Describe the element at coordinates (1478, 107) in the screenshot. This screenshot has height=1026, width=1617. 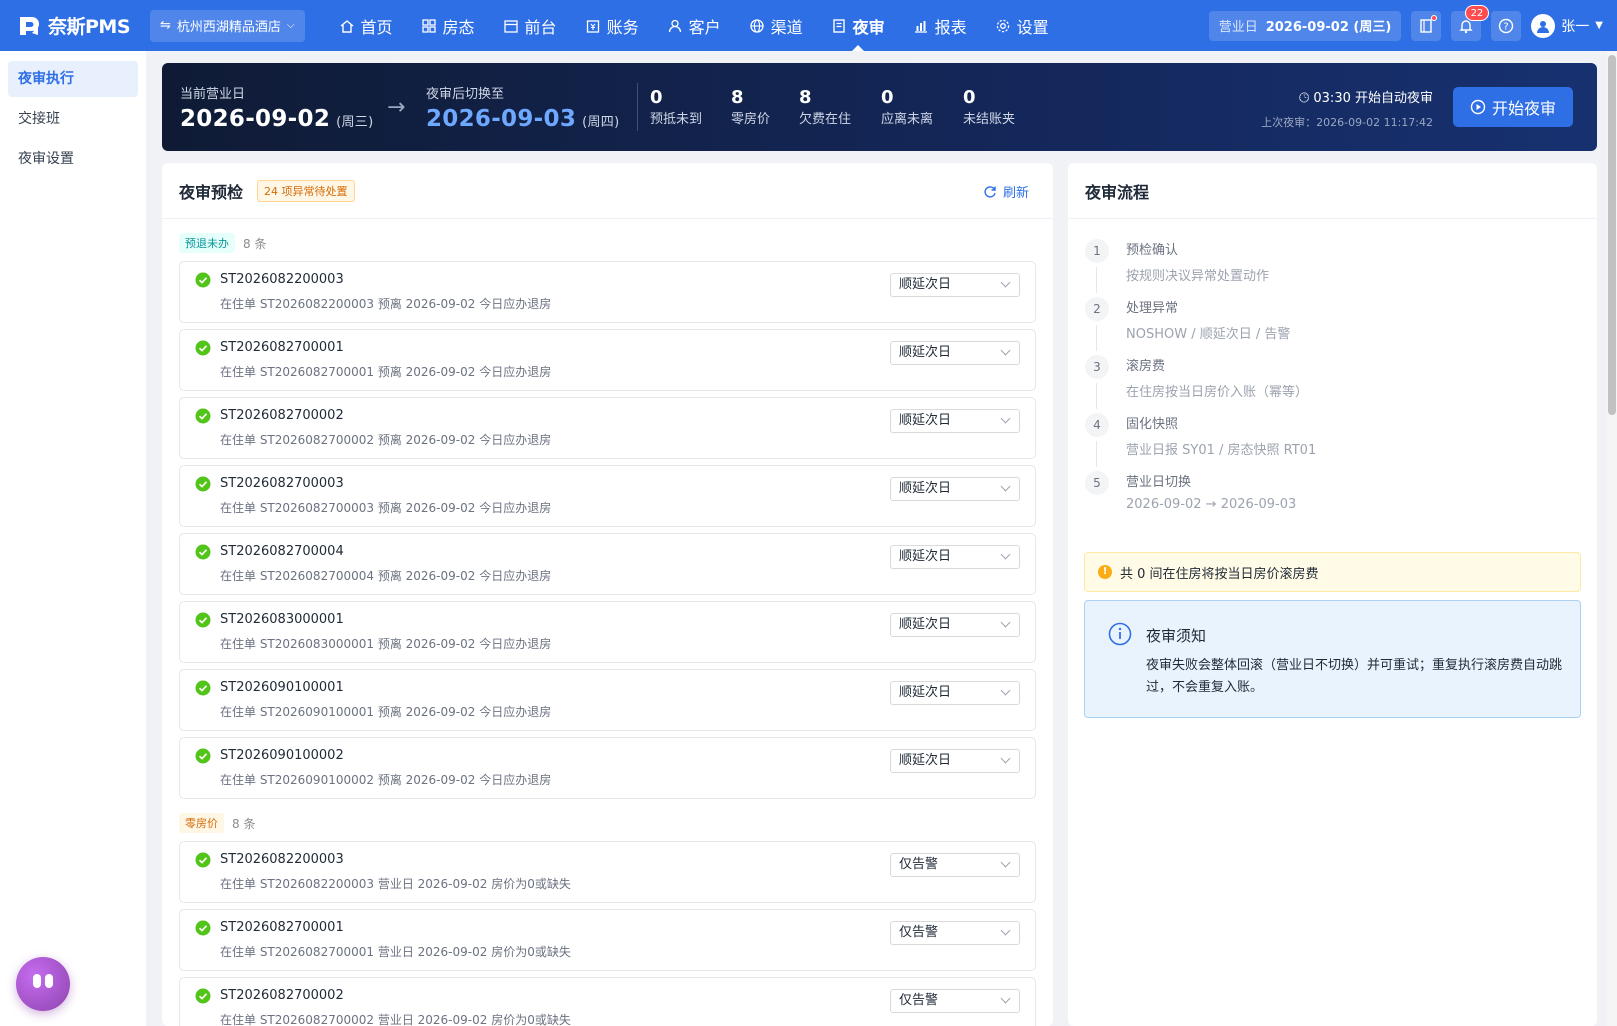
I see `play-circle-icon` at that location.